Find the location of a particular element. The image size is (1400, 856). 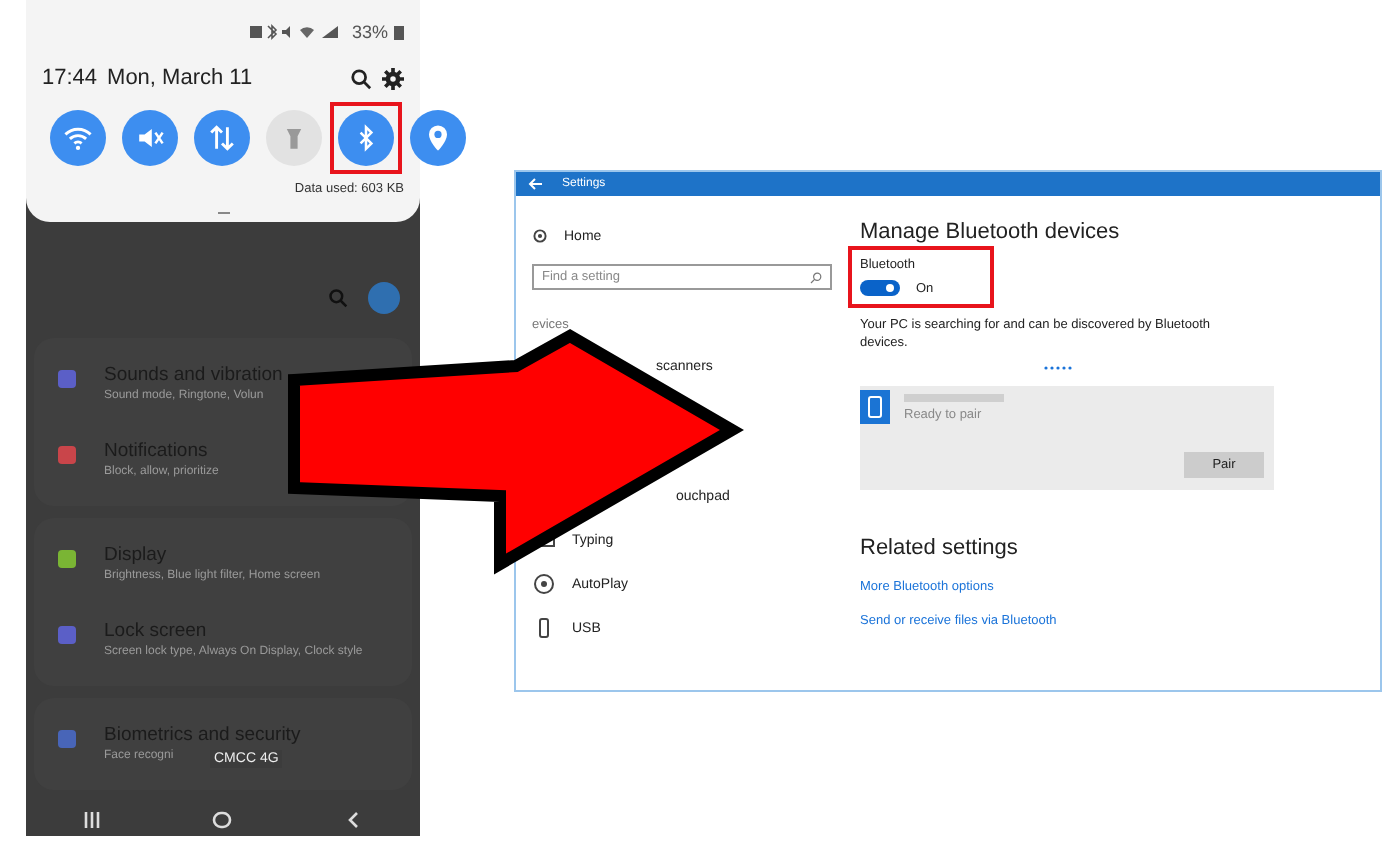

battery-percent: 33% is located at coordinates (369, 32).